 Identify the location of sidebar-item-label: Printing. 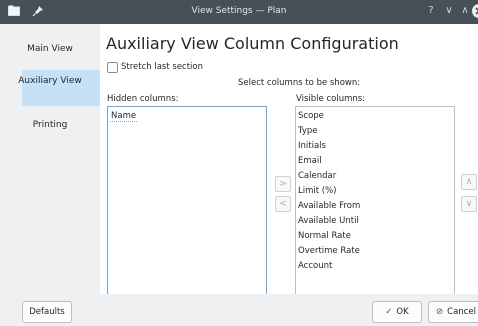
(50, 125).